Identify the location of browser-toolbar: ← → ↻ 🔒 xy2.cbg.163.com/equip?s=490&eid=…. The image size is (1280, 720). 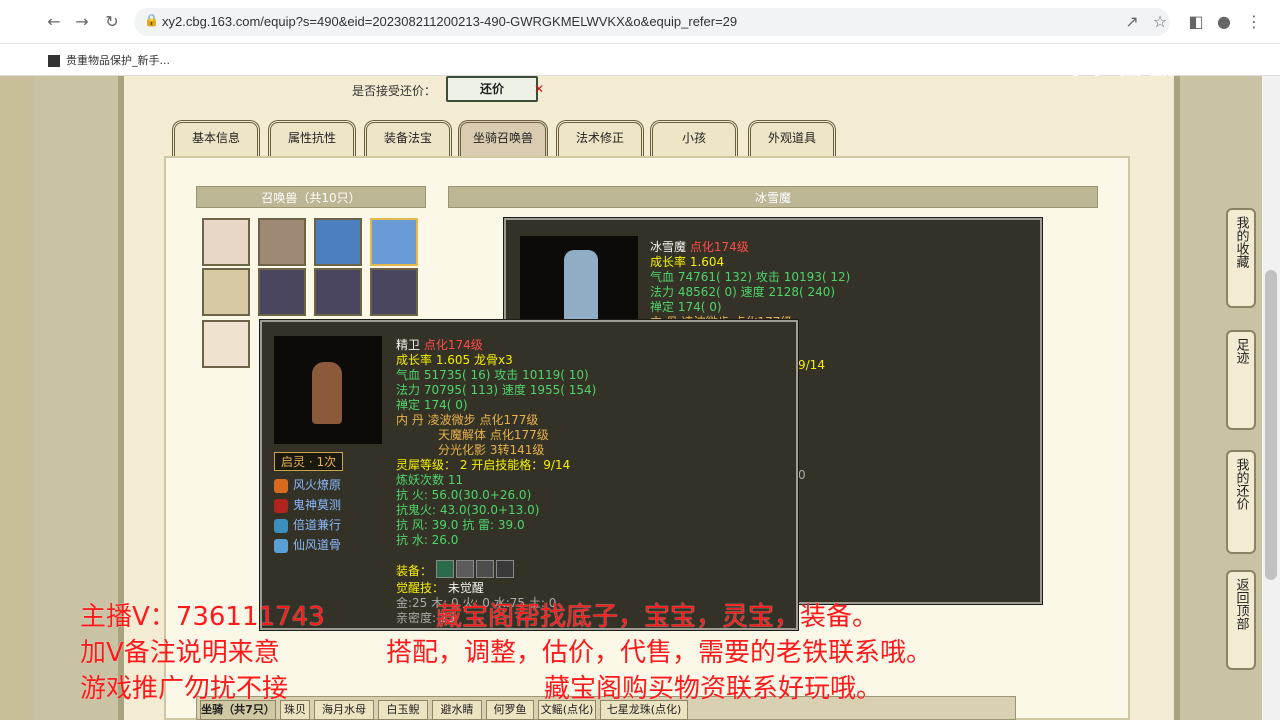
(640, 22).